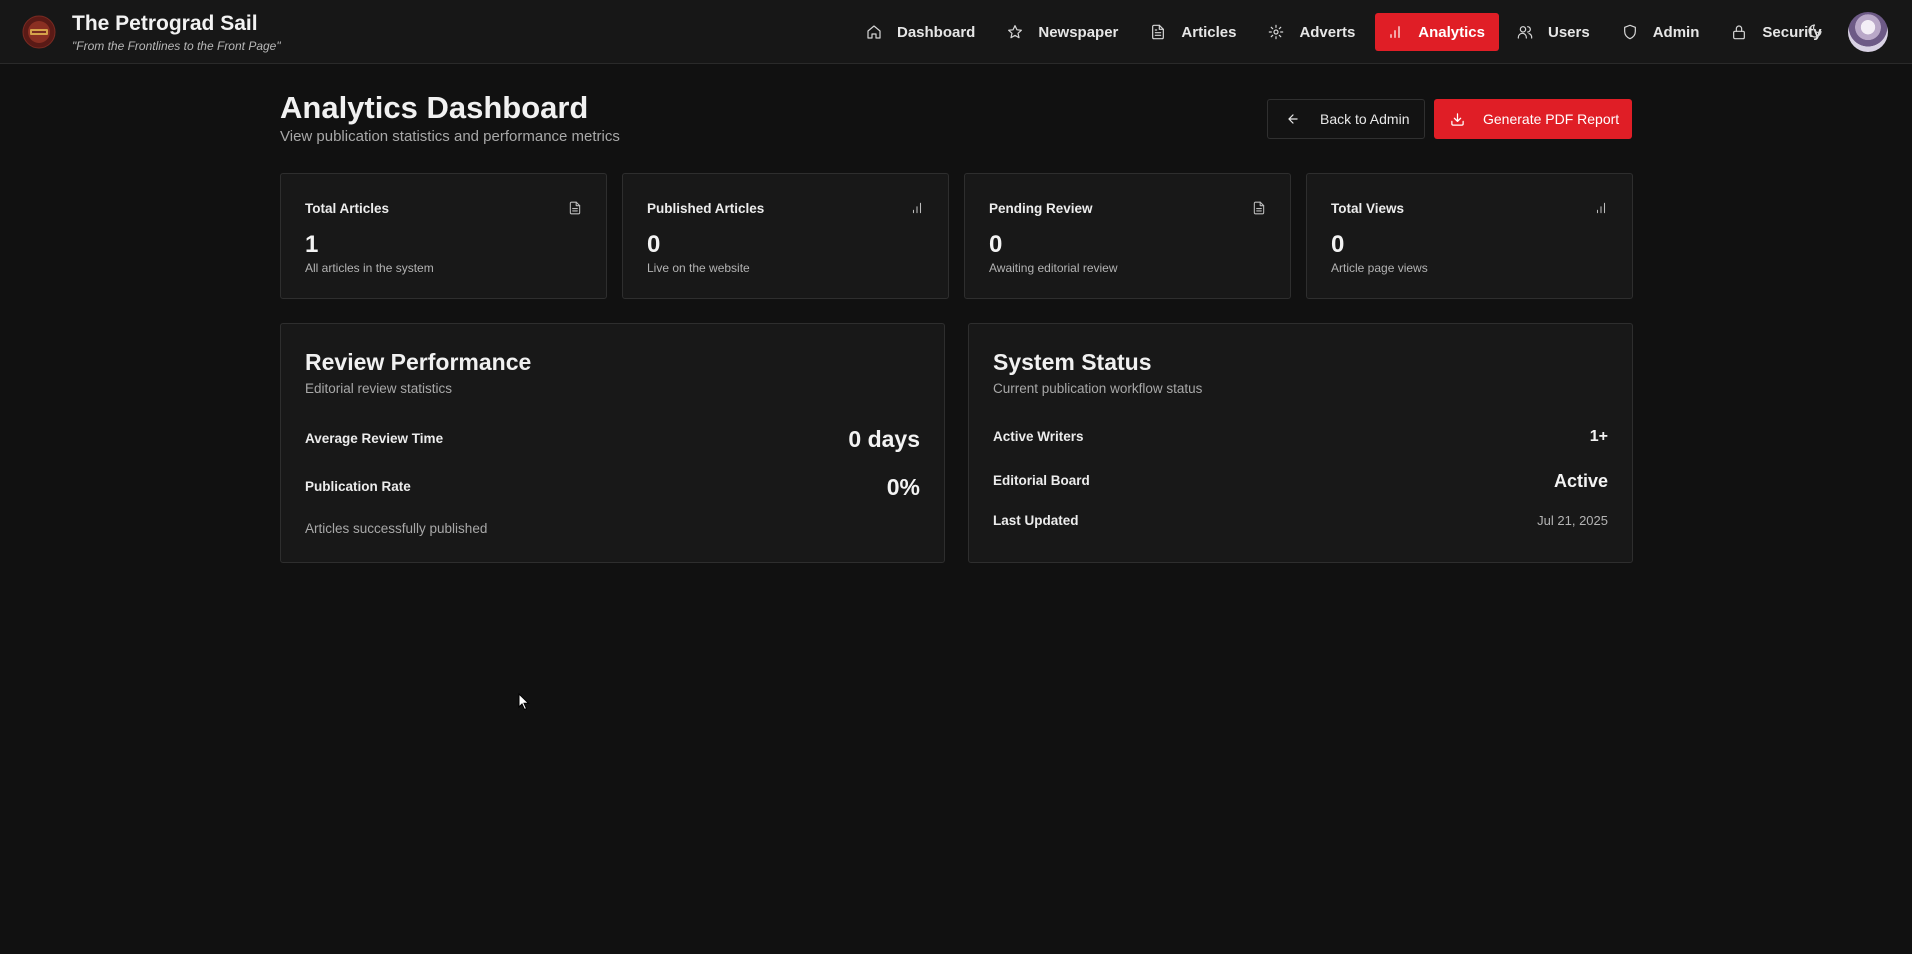 This screenshot has height=954, width=1912. Describe the element at coordinates (358, 486) in the screenshot. I see `publication-rate-label: Publication Rate` at that location.